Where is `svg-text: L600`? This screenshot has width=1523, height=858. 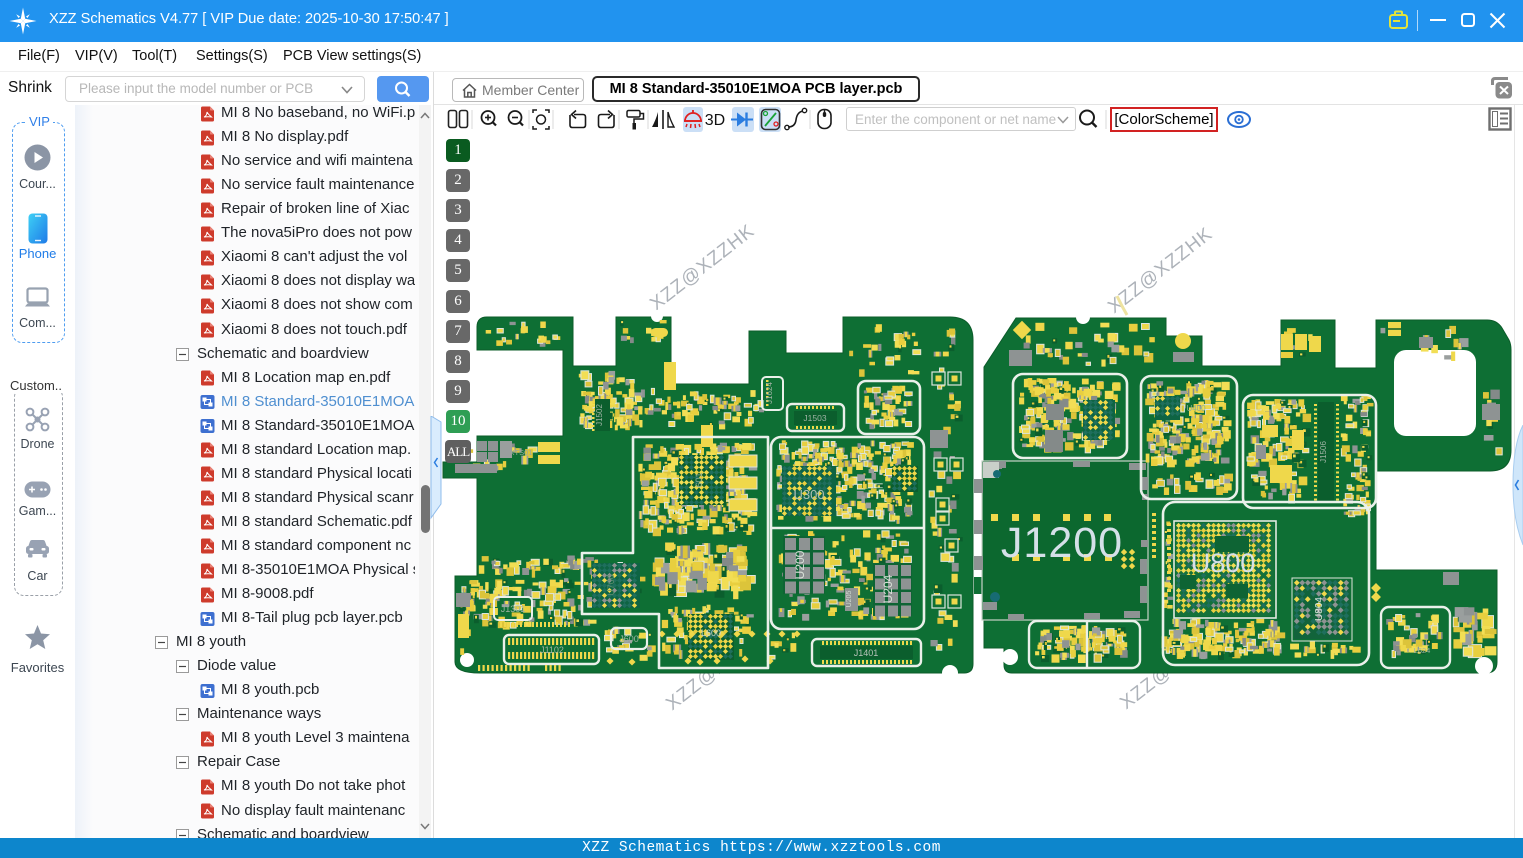 svg-text: L600 is located at coordinates (711, 633).